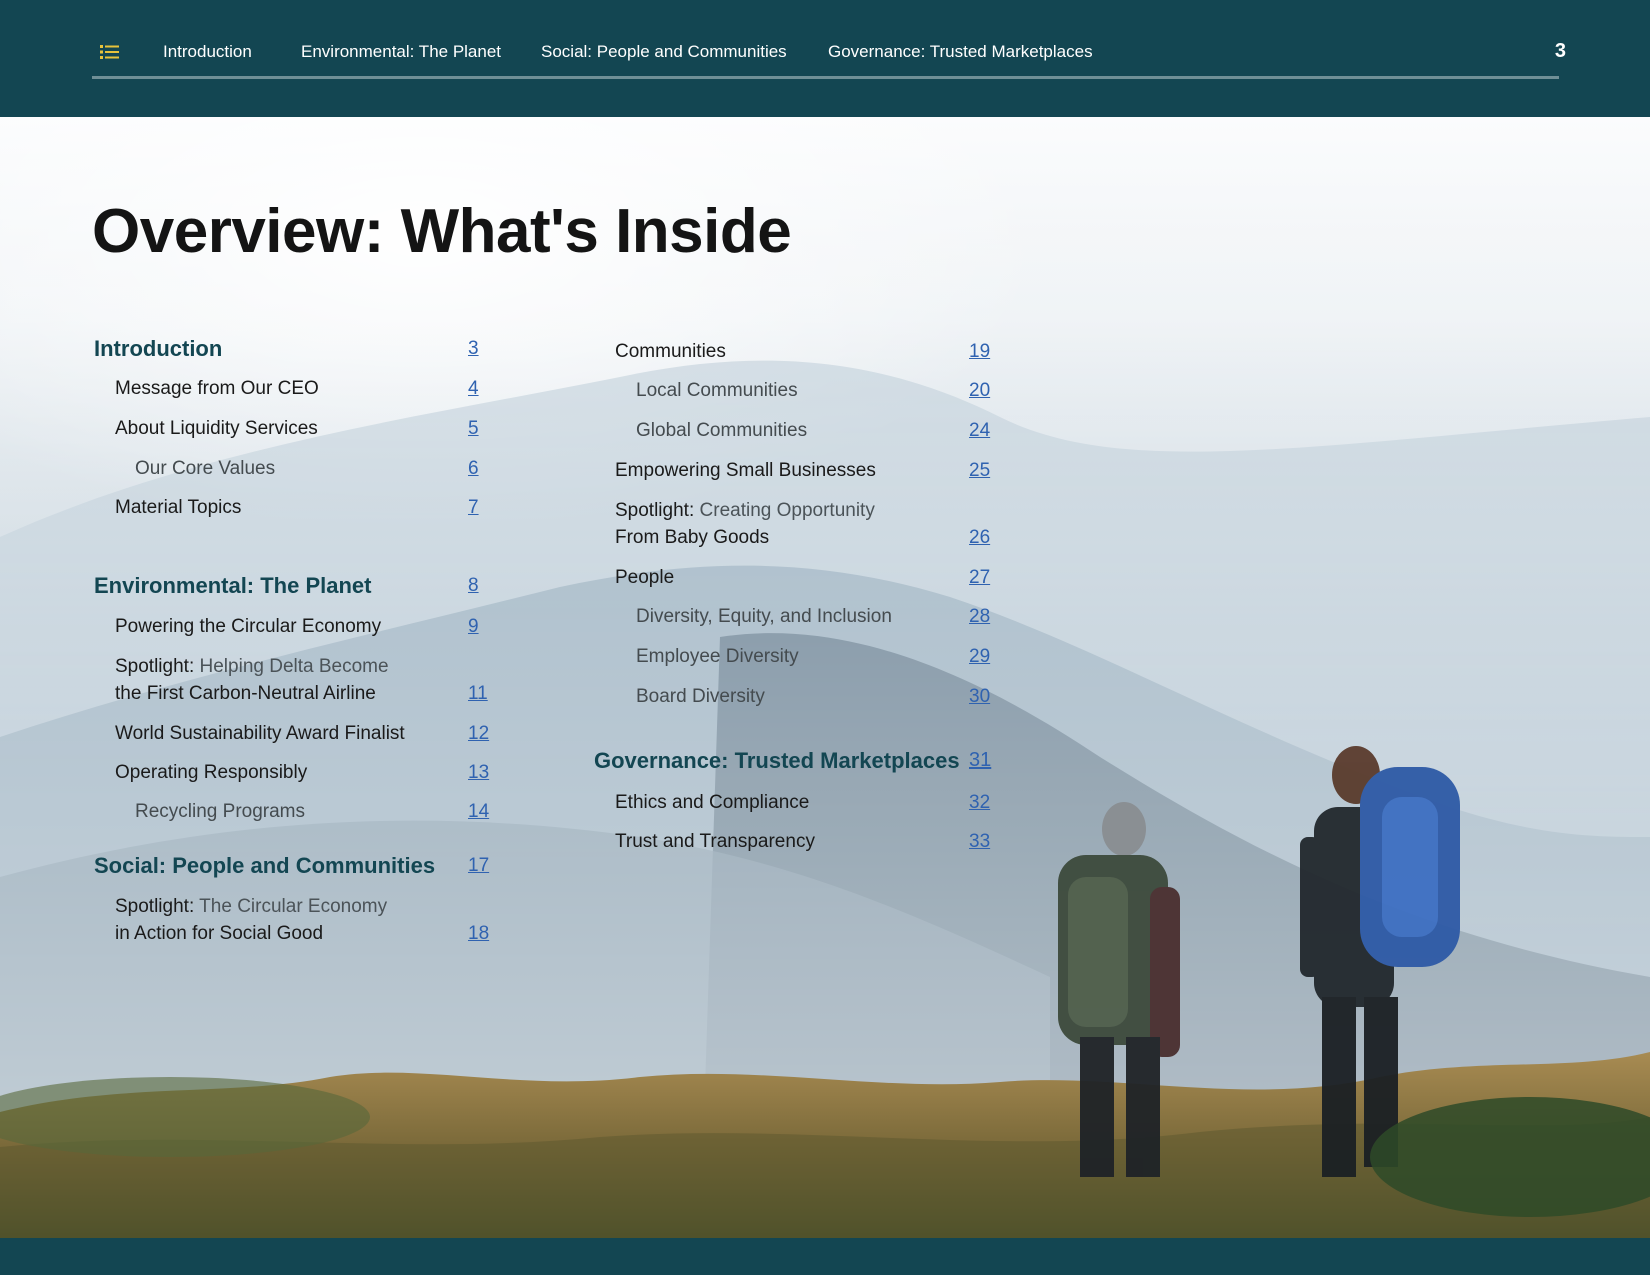 The width and height of the screenshot is (1650, 1275). Describe the element at coordinates (478, 933) in the screenshot. I see `page-link: 18` at that location.